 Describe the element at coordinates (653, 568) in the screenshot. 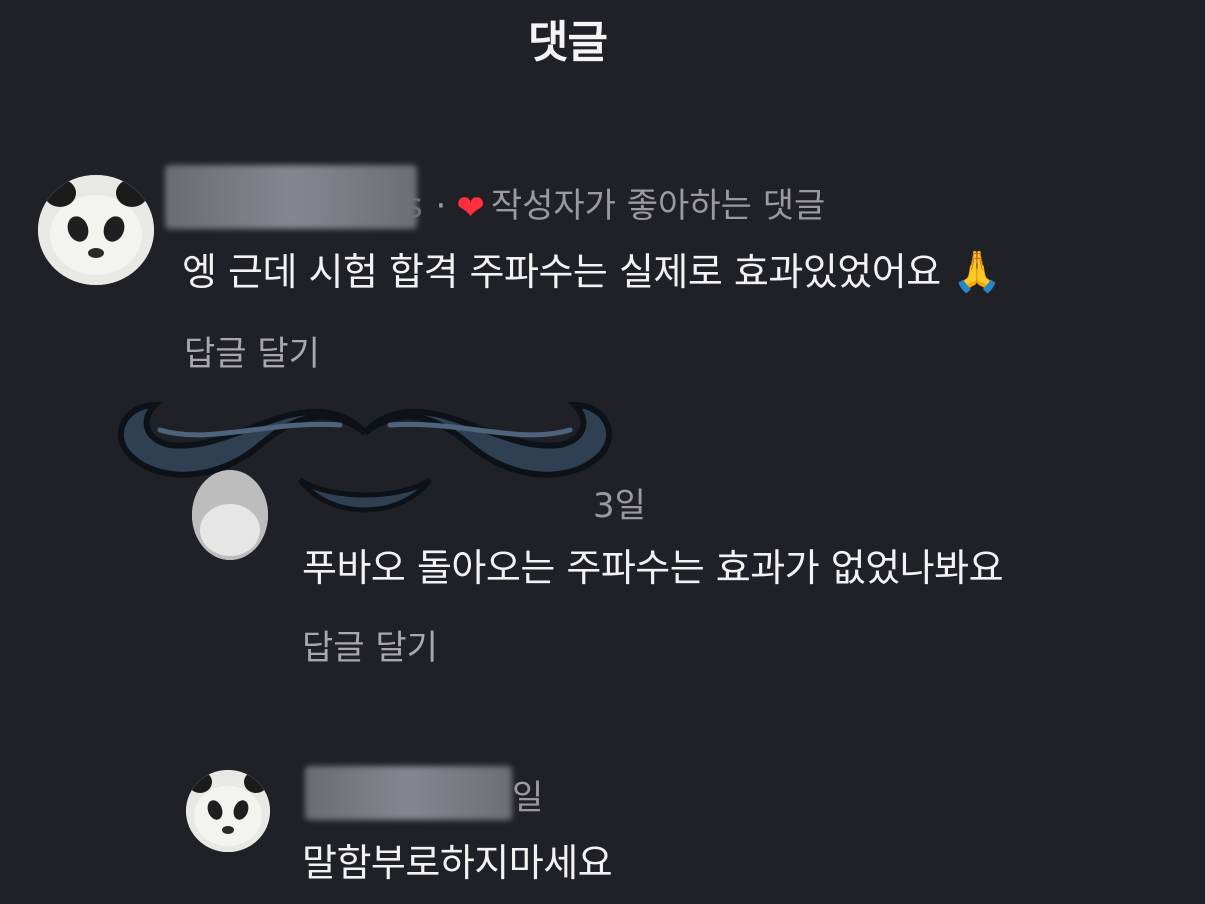

I see `comment-text: 푸바오 돌아오는 주파수는 효과가 없었나봐요` at that location.